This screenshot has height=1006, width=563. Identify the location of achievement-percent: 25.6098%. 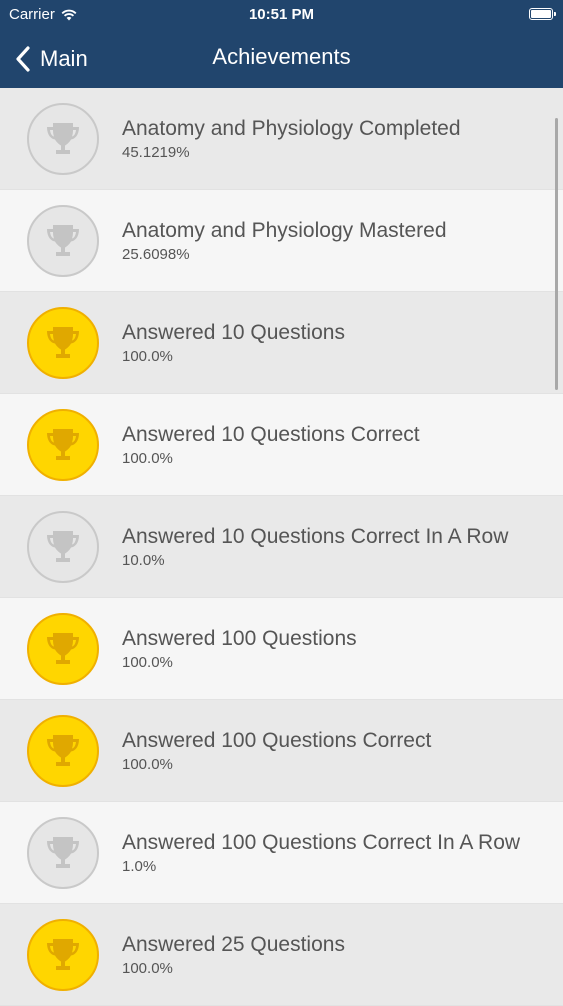
(156, 254).